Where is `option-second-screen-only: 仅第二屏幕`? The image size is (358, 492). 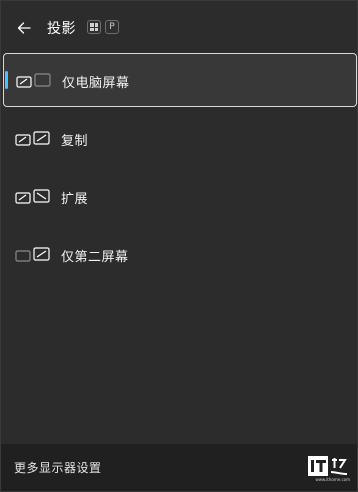 option-second-screen-only: 仅第二屏幕 is located at coordinates (180, 255).